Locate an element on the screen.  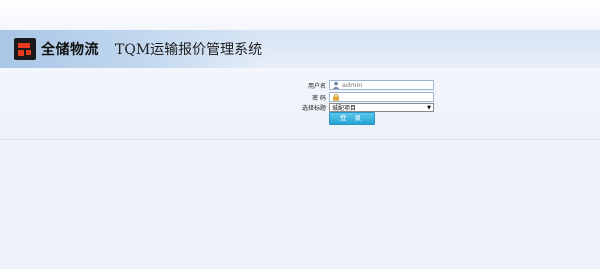
chevron-down-icon: ▼ is located at coordinates (429, 107).